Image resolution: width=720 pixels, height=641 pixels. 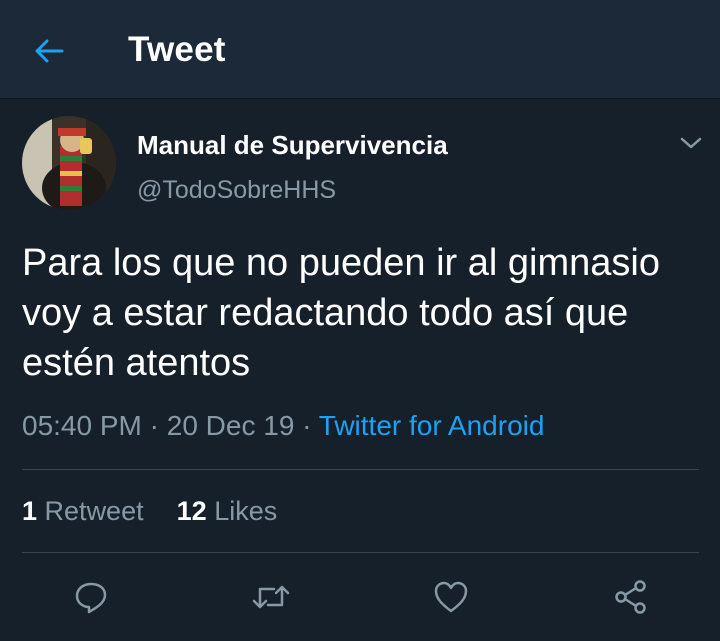 What do you see at coordinates (360, 596) in the screenshot?
I see `tweet-actions-bar` at bounding box center [360, 596].